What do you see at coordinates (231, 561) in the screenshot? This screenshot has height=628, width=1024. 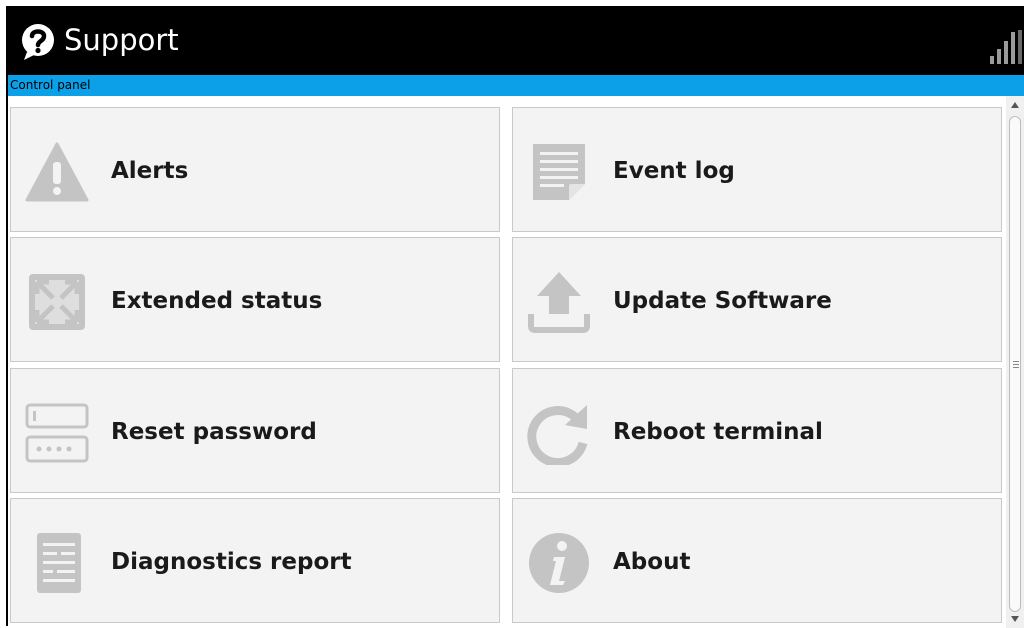 I see `tile-label: Diagnostics report` at bounding box center [231, 561].